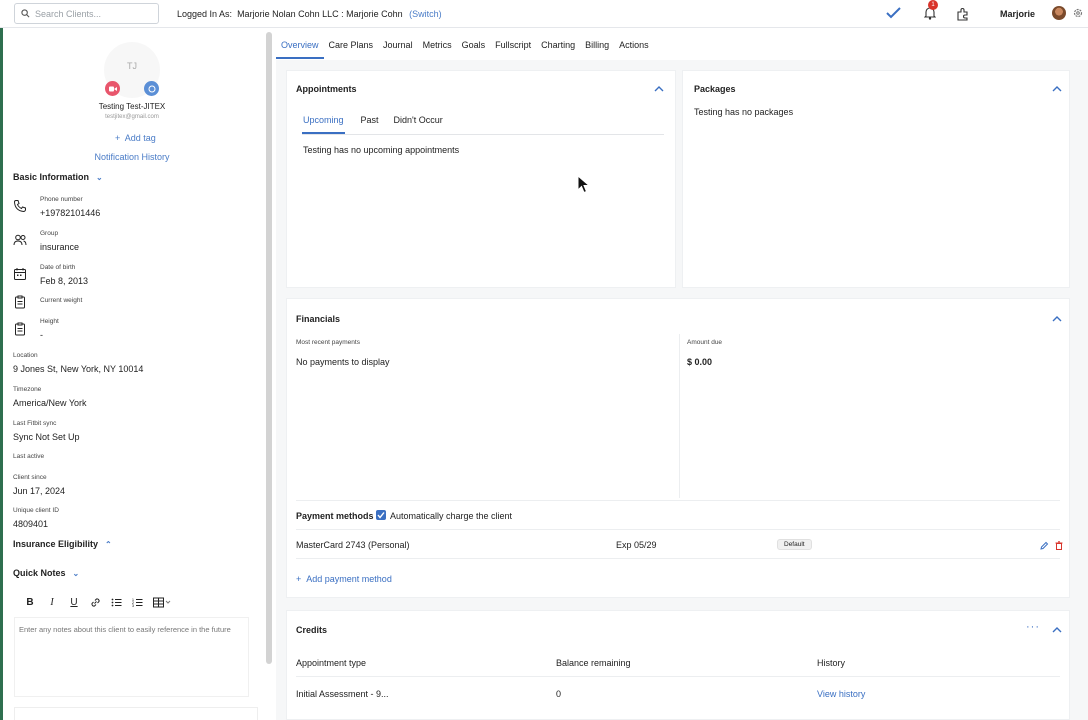 The image size is (1088, 720). Describe the element at coordinates (1078, 13) in the screenshot. I see `gear-icon` at that location.